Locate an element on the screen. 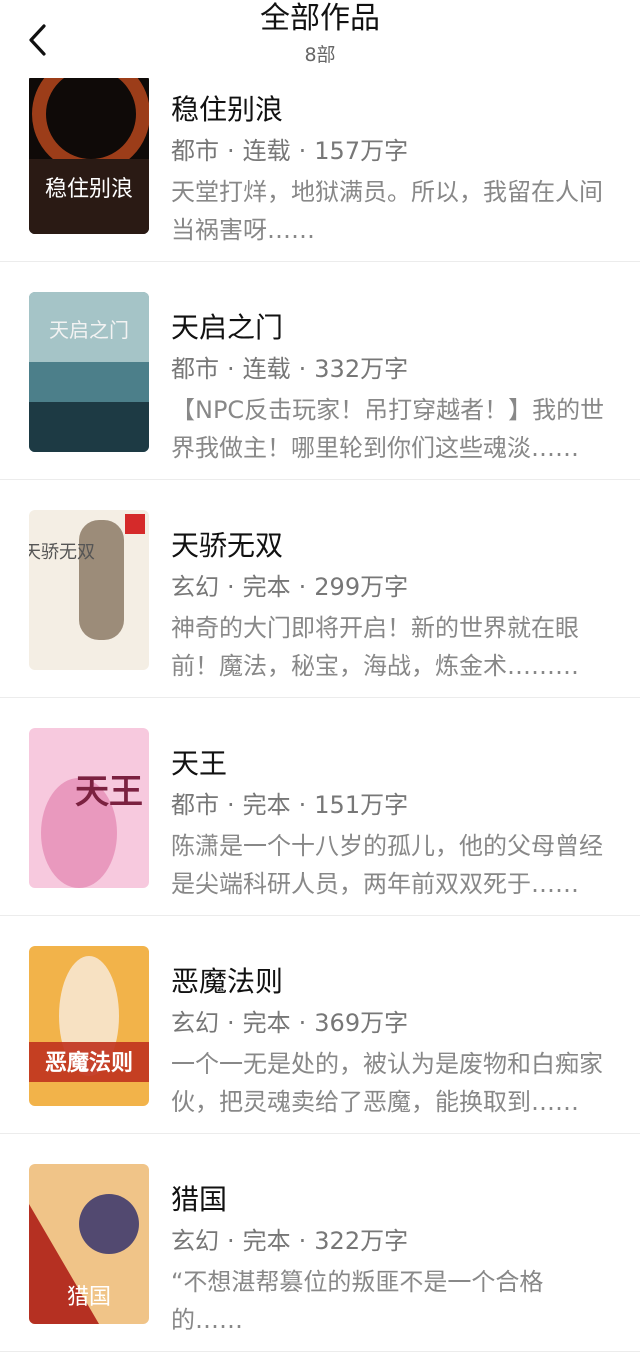 Image resolution: width=640 pixels, height=1352 pixels. book-words: 322万字 is located at coordinates (361, 1241).